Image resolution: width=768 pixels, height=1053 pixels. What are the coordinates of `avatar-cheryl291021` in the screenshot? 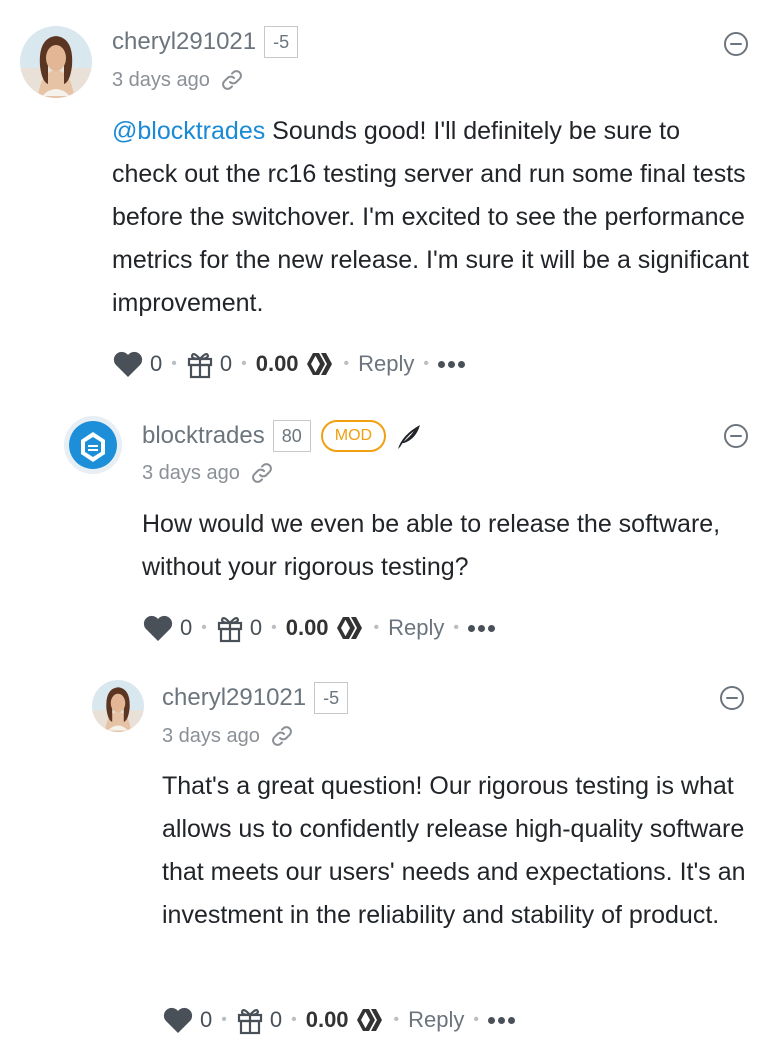 It's located at (118, 706).